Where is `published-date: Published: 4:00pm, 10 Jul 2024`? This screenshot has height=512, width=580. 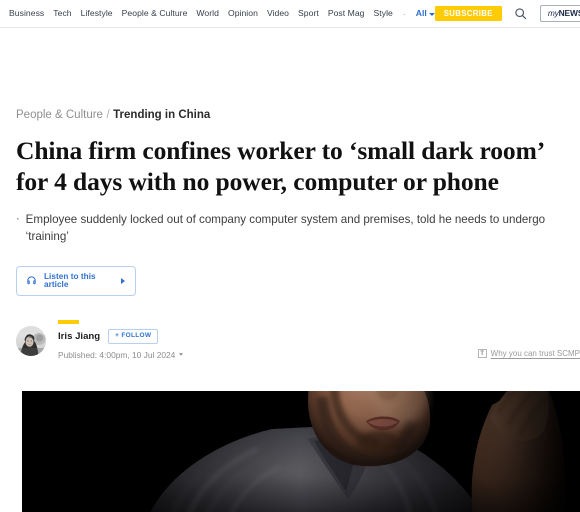 published-date: Published: 4:00pm, 10 Jul 2024 is located at coordinates (121, 354).